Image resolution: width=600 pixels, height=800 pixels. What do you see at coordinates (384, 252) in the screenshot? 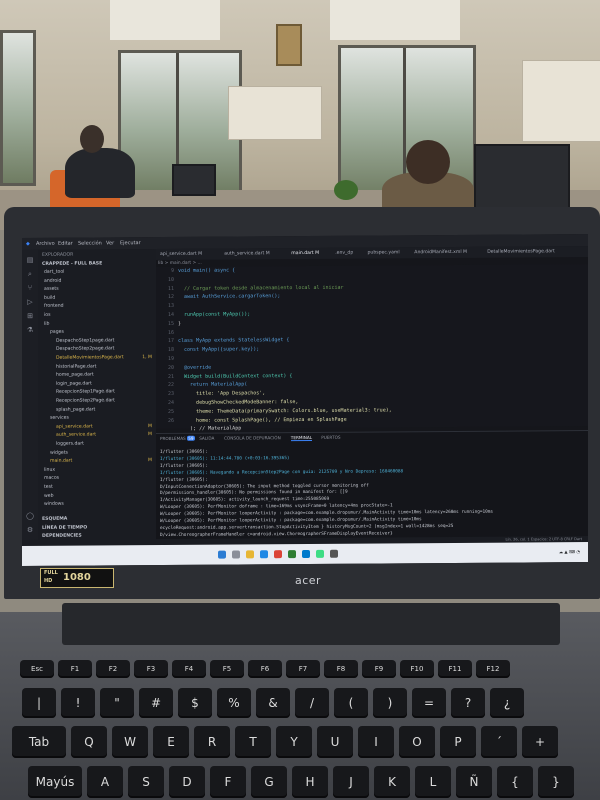
I see `editor-tab: pubspec.yaml` at bounding box center [384, 252].